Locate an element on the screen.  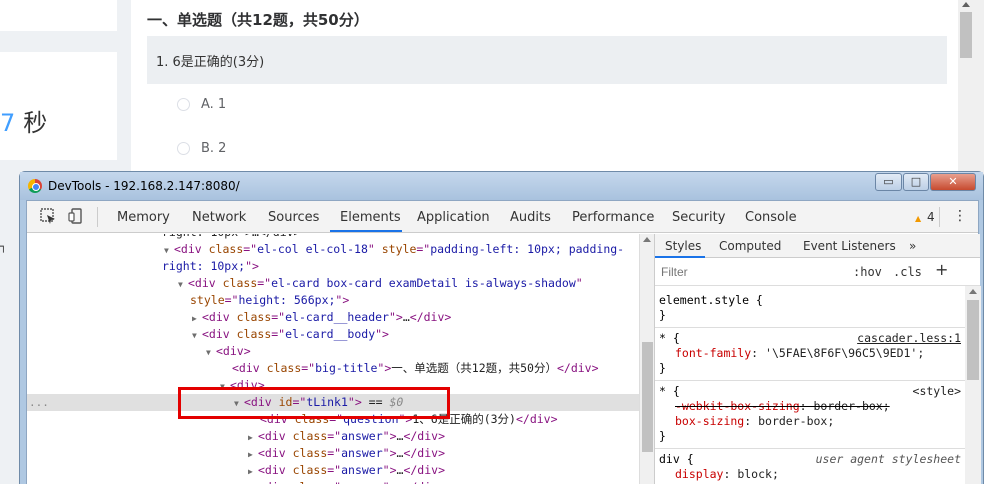
device-toolbar-icon is located at coordinates (76, 216).